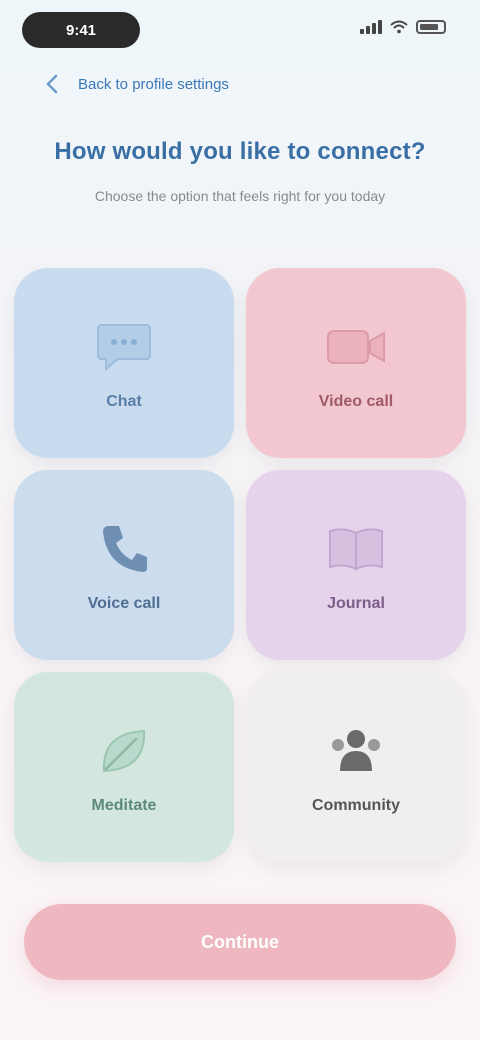 The height and width of the screenshot is (1040, 480). I want to click on phone-icon, so click(124, 549).